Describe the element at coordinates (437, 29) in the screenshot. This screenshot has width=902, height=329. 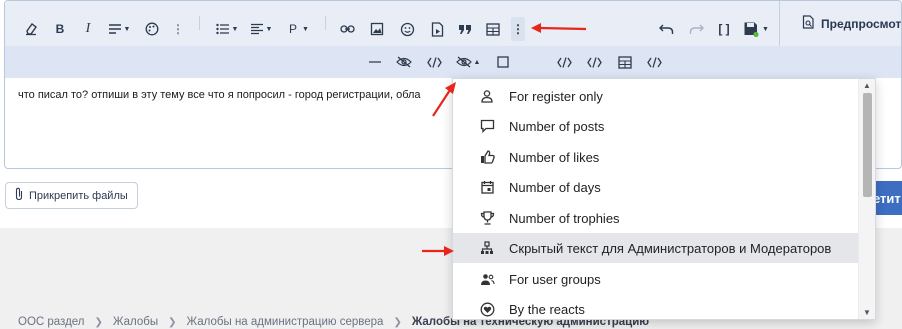
I see `media-file-icon` at that location.